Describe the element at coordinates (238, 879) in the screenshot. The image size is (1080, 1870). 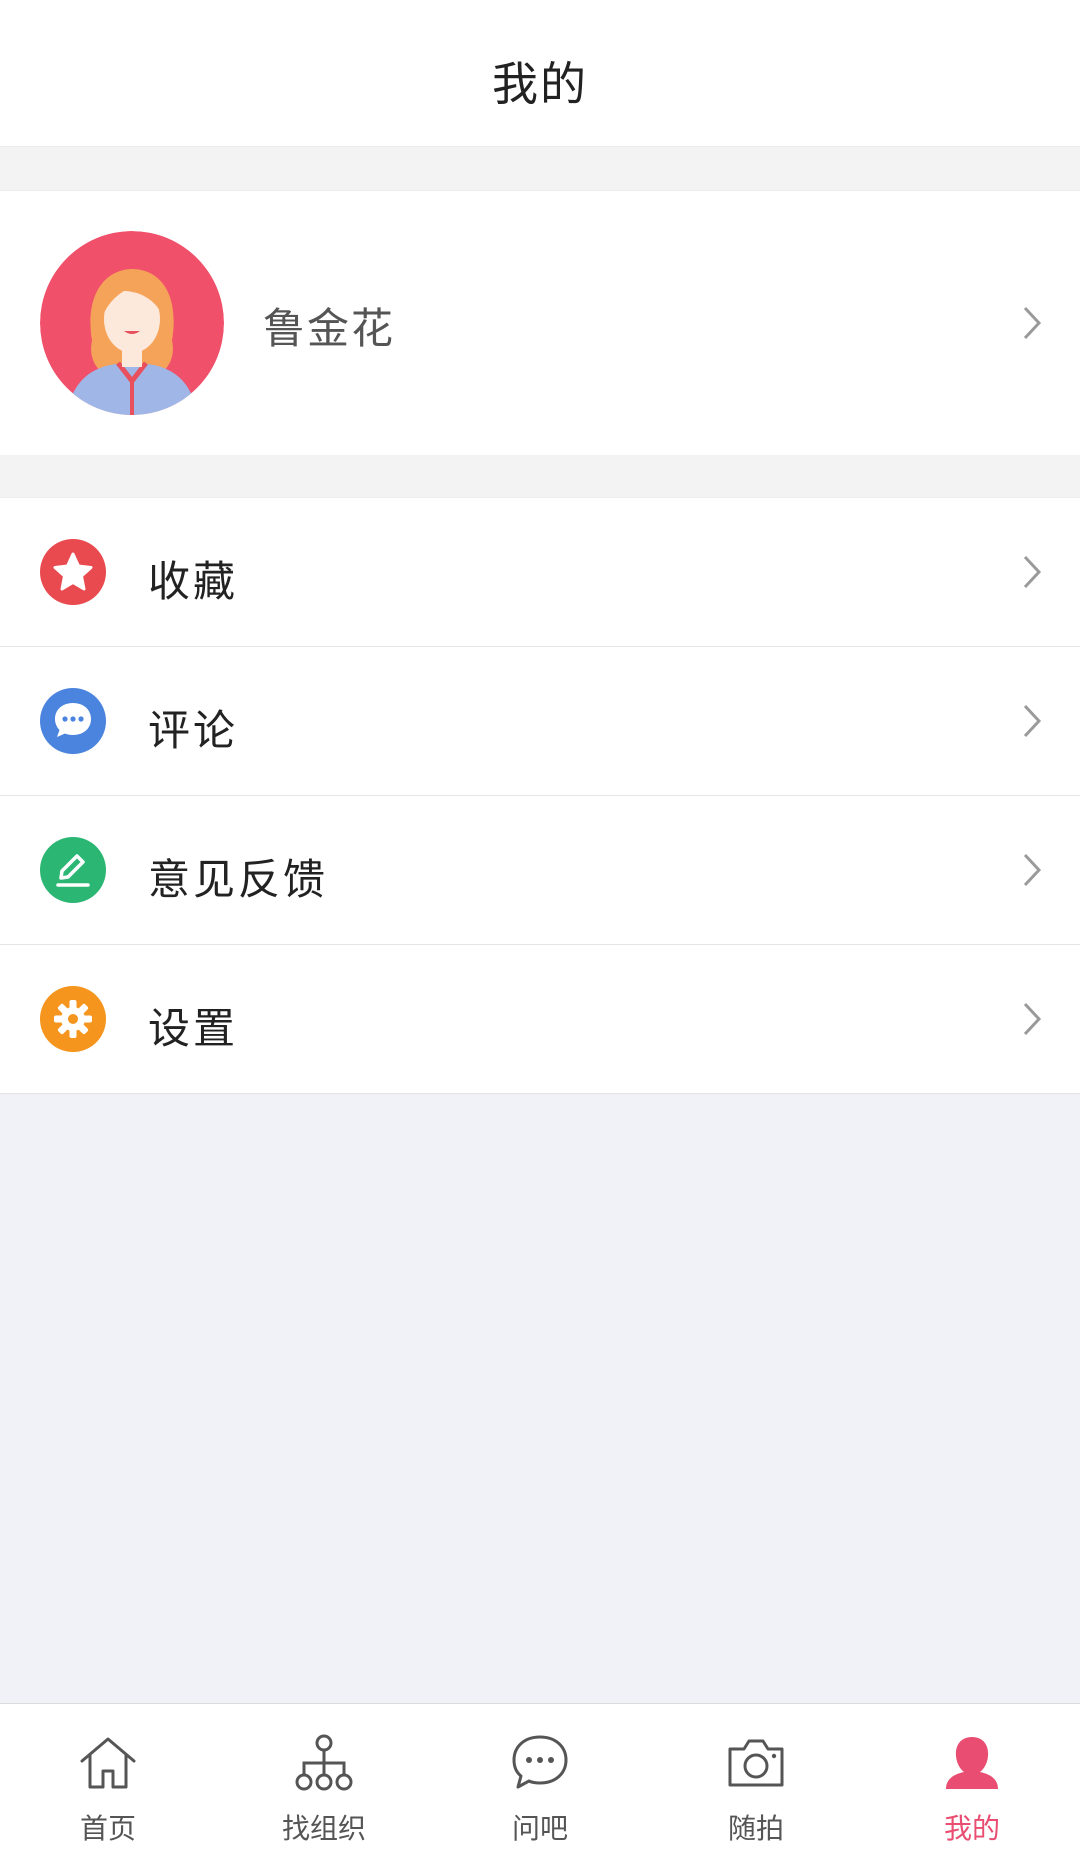
I see `menu-item-label: 意见反馈` at that location.